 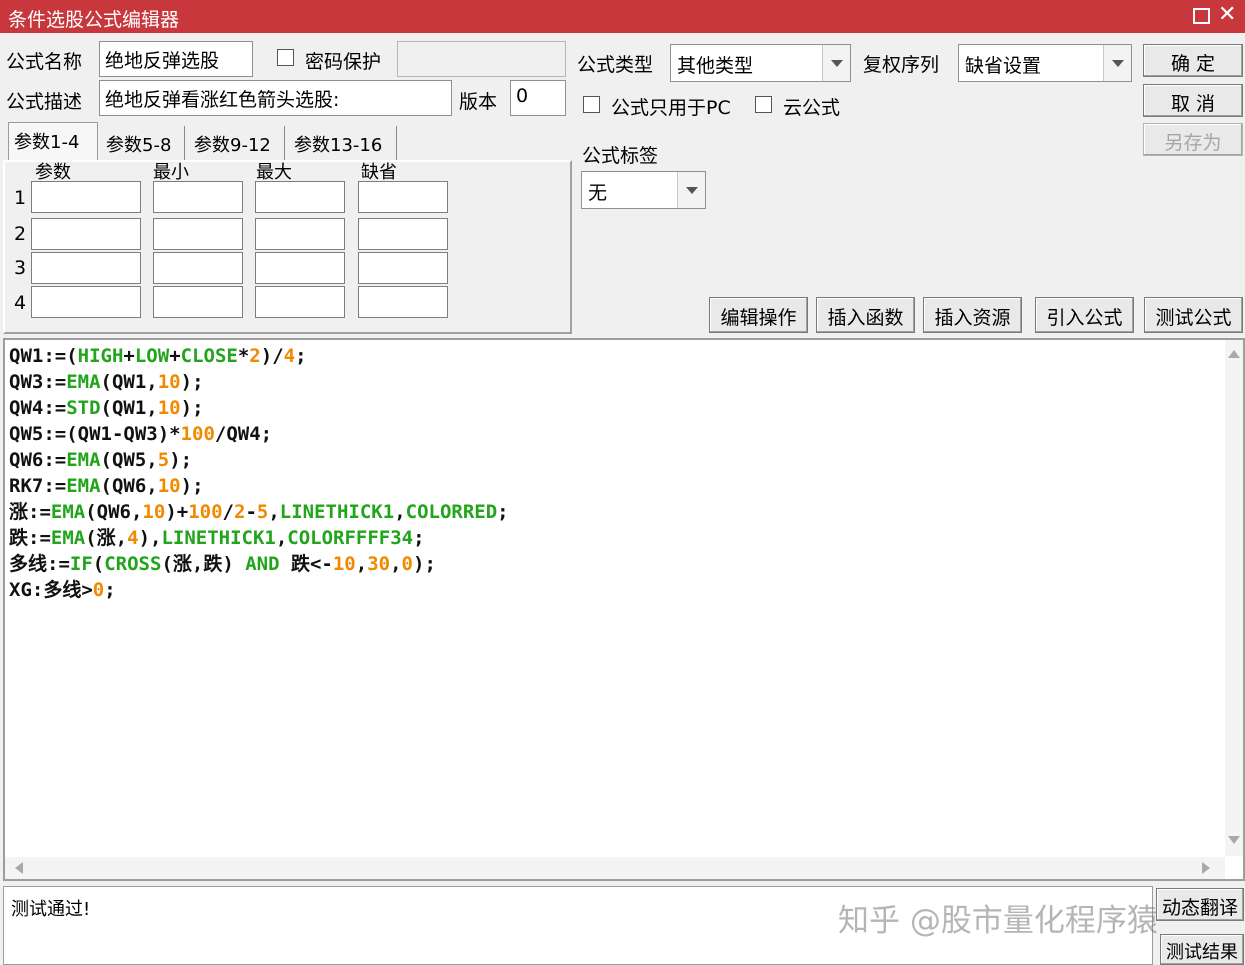 What do you see at coordinates (259, 538) in the screenshot?
I see `code-line: 跌:=EMA(涨,4),LINETHICK1,COLORFFFF34;` at bounding box center [259, 538].